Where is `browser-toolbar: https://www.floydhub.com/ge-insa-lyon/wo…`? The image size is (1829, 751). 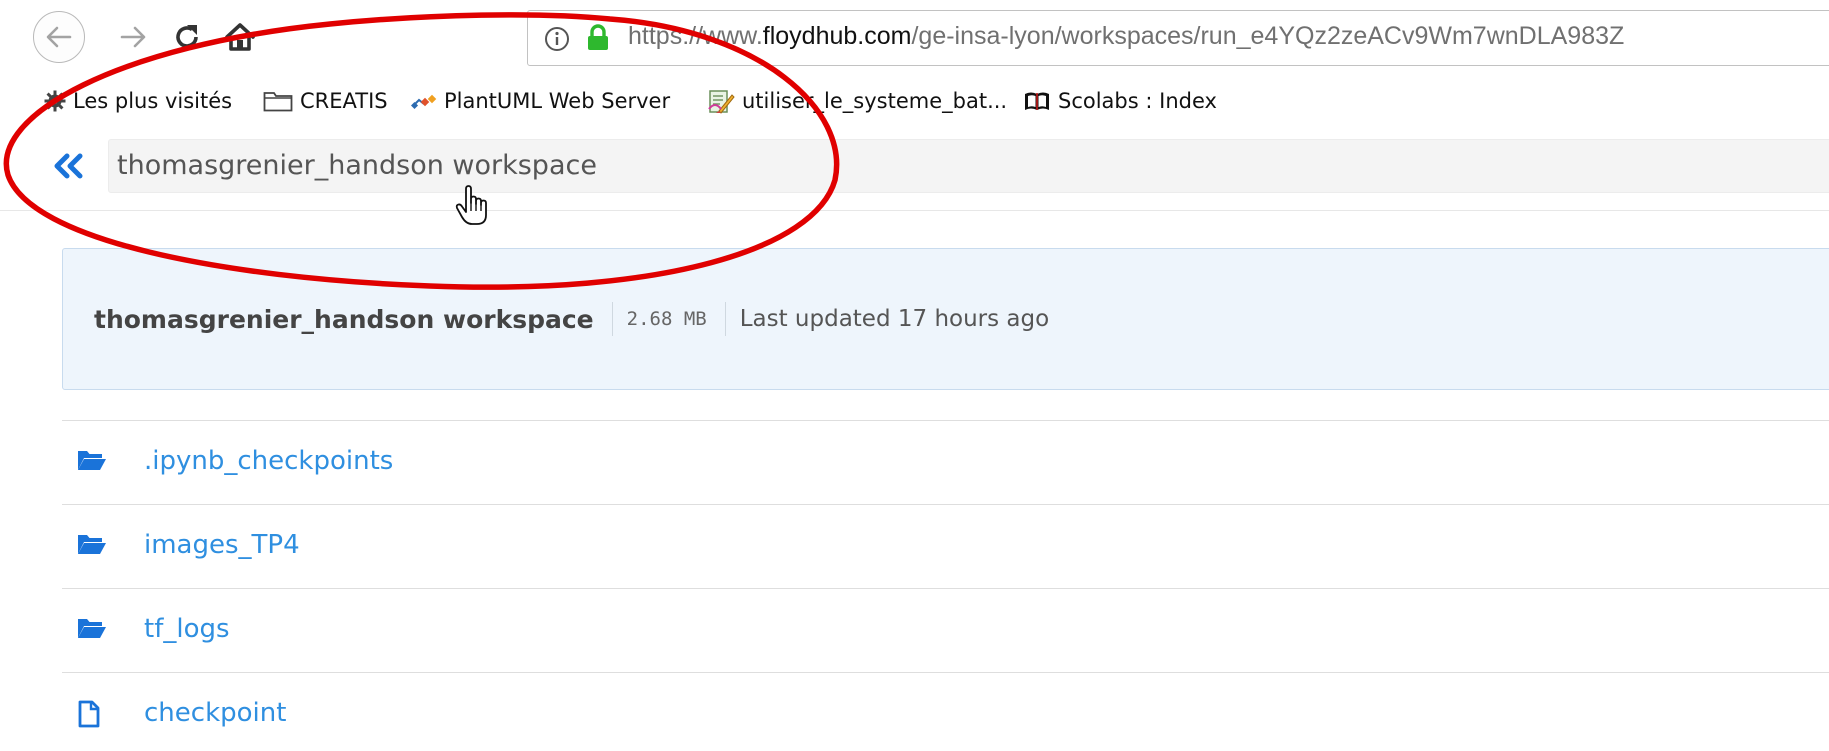 browser-toolbar: https://www.floydhub.com/ge-insa-lyon/wo… is located at coordinates (914, 39).